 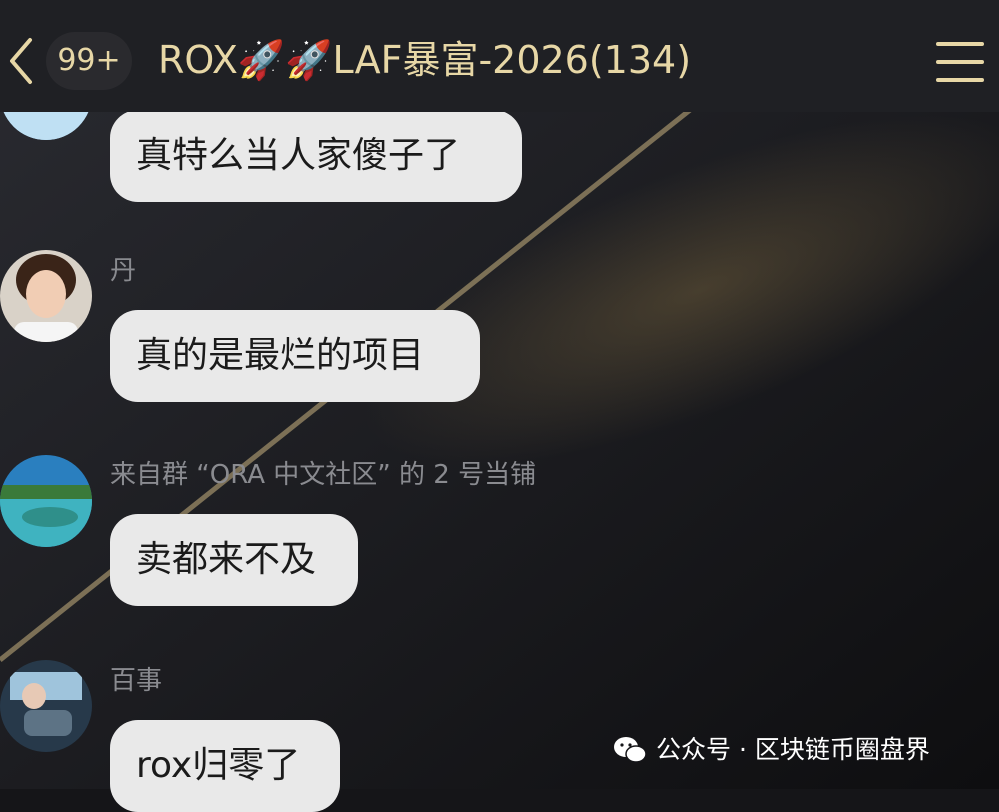 I want to click on message-bubble: 卖都来不及, so click(x=234, y=560).